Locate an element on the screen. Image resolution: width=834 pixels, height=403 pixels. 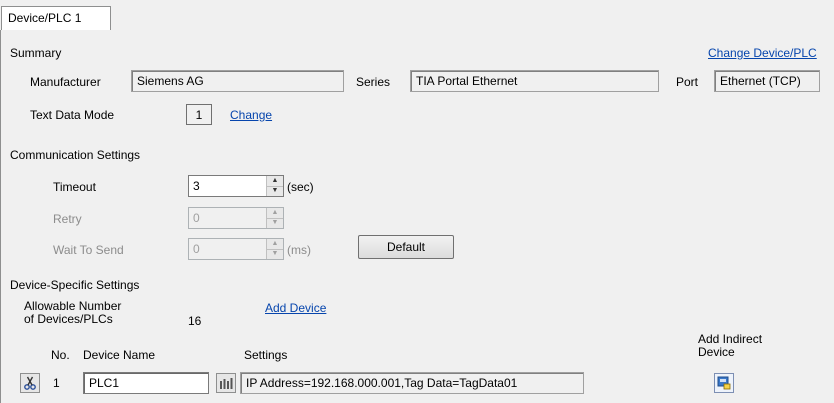
port-value: Ethernet (TCP) is located at coordinates (760, 81).